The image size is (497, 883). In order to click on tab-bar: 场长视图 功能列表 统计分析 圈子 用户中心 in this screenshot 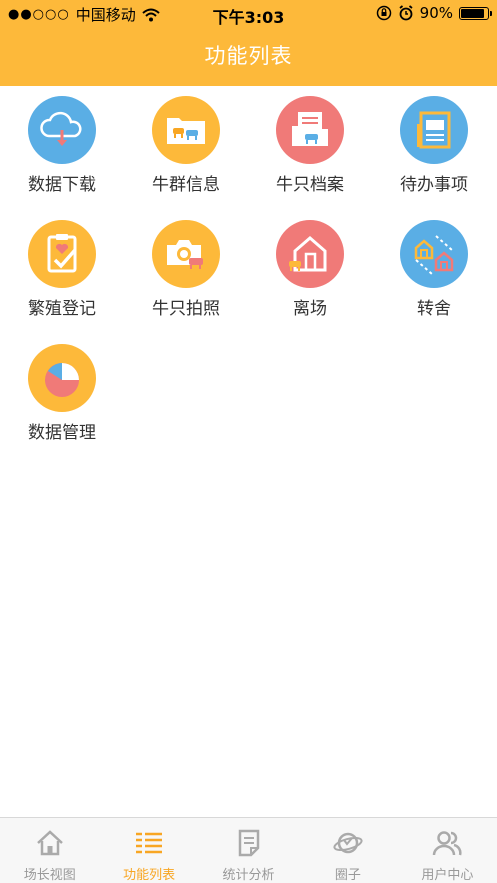, I will do `click(248, 850)`.